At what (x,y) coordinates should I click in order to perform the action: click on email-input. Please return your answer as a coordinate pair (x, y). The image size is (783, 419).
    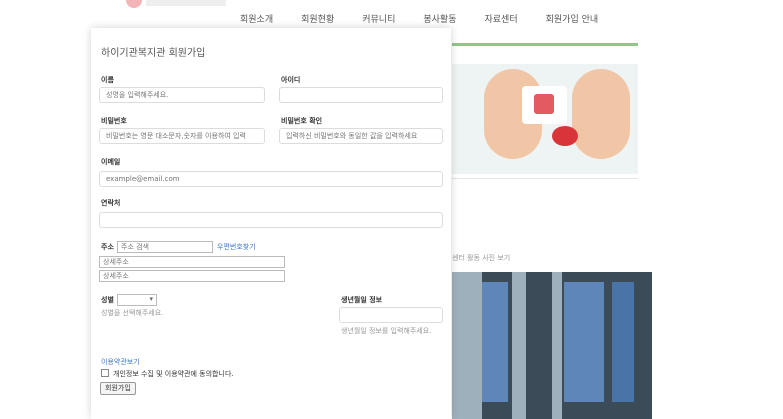
    Looking at the image, I should click on (271, 179).